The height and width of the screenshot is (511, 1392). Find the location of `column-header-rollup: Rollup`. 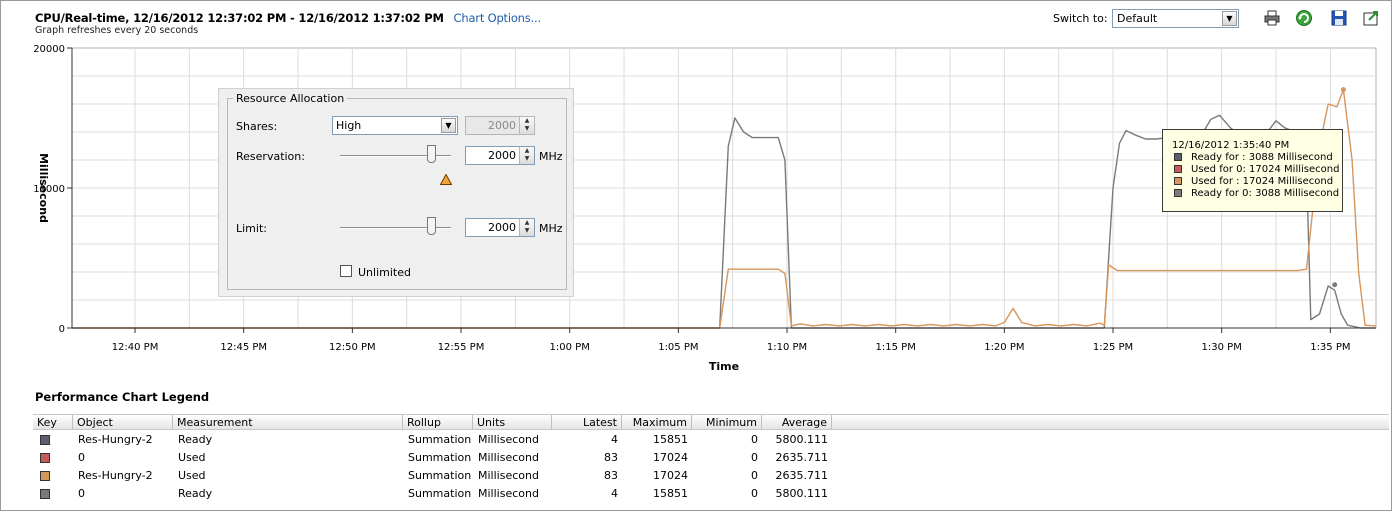

column-header-rollup: Rollup is located at coordinates (438, 422).